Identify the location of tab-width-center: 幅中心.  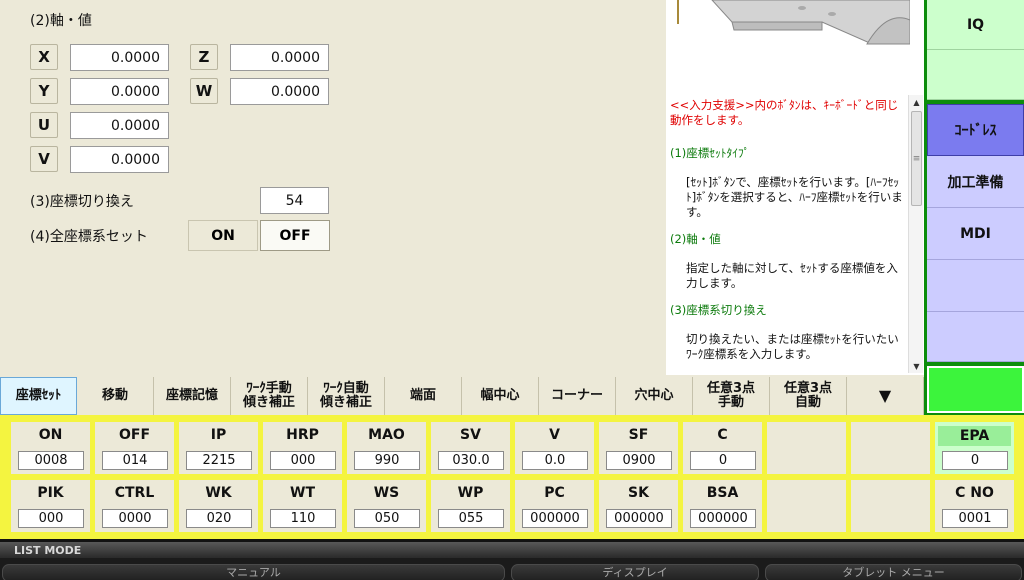
(500, 396).